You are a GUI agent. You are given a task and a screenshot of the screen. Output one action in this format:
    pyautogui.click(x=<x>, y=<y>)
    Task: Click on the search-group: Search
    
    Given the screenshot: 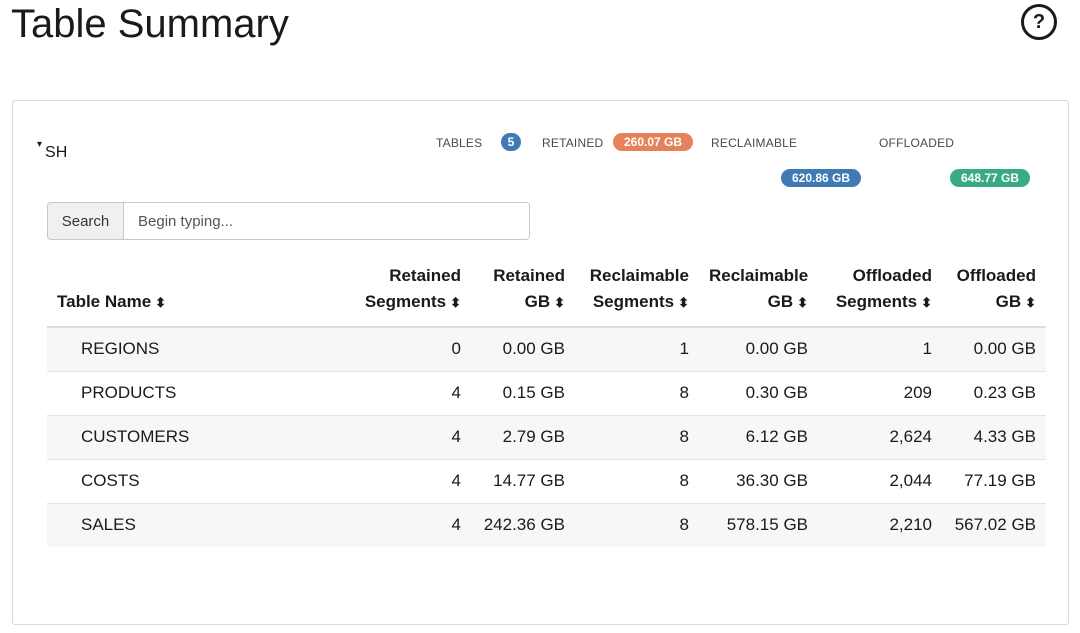 What is the action you would take?
    pyautogui.click(x=288, y=221)
    